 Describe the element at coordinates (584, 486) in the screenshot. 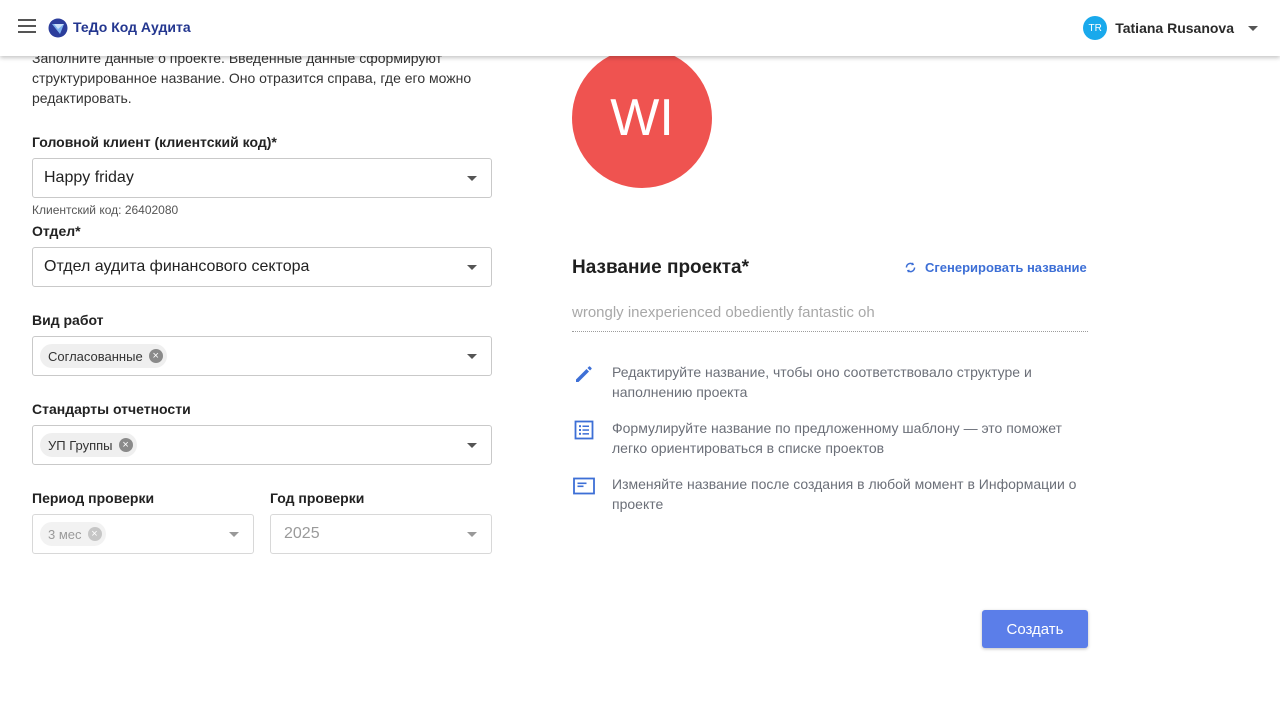

I see `info-card-icon` at that location.